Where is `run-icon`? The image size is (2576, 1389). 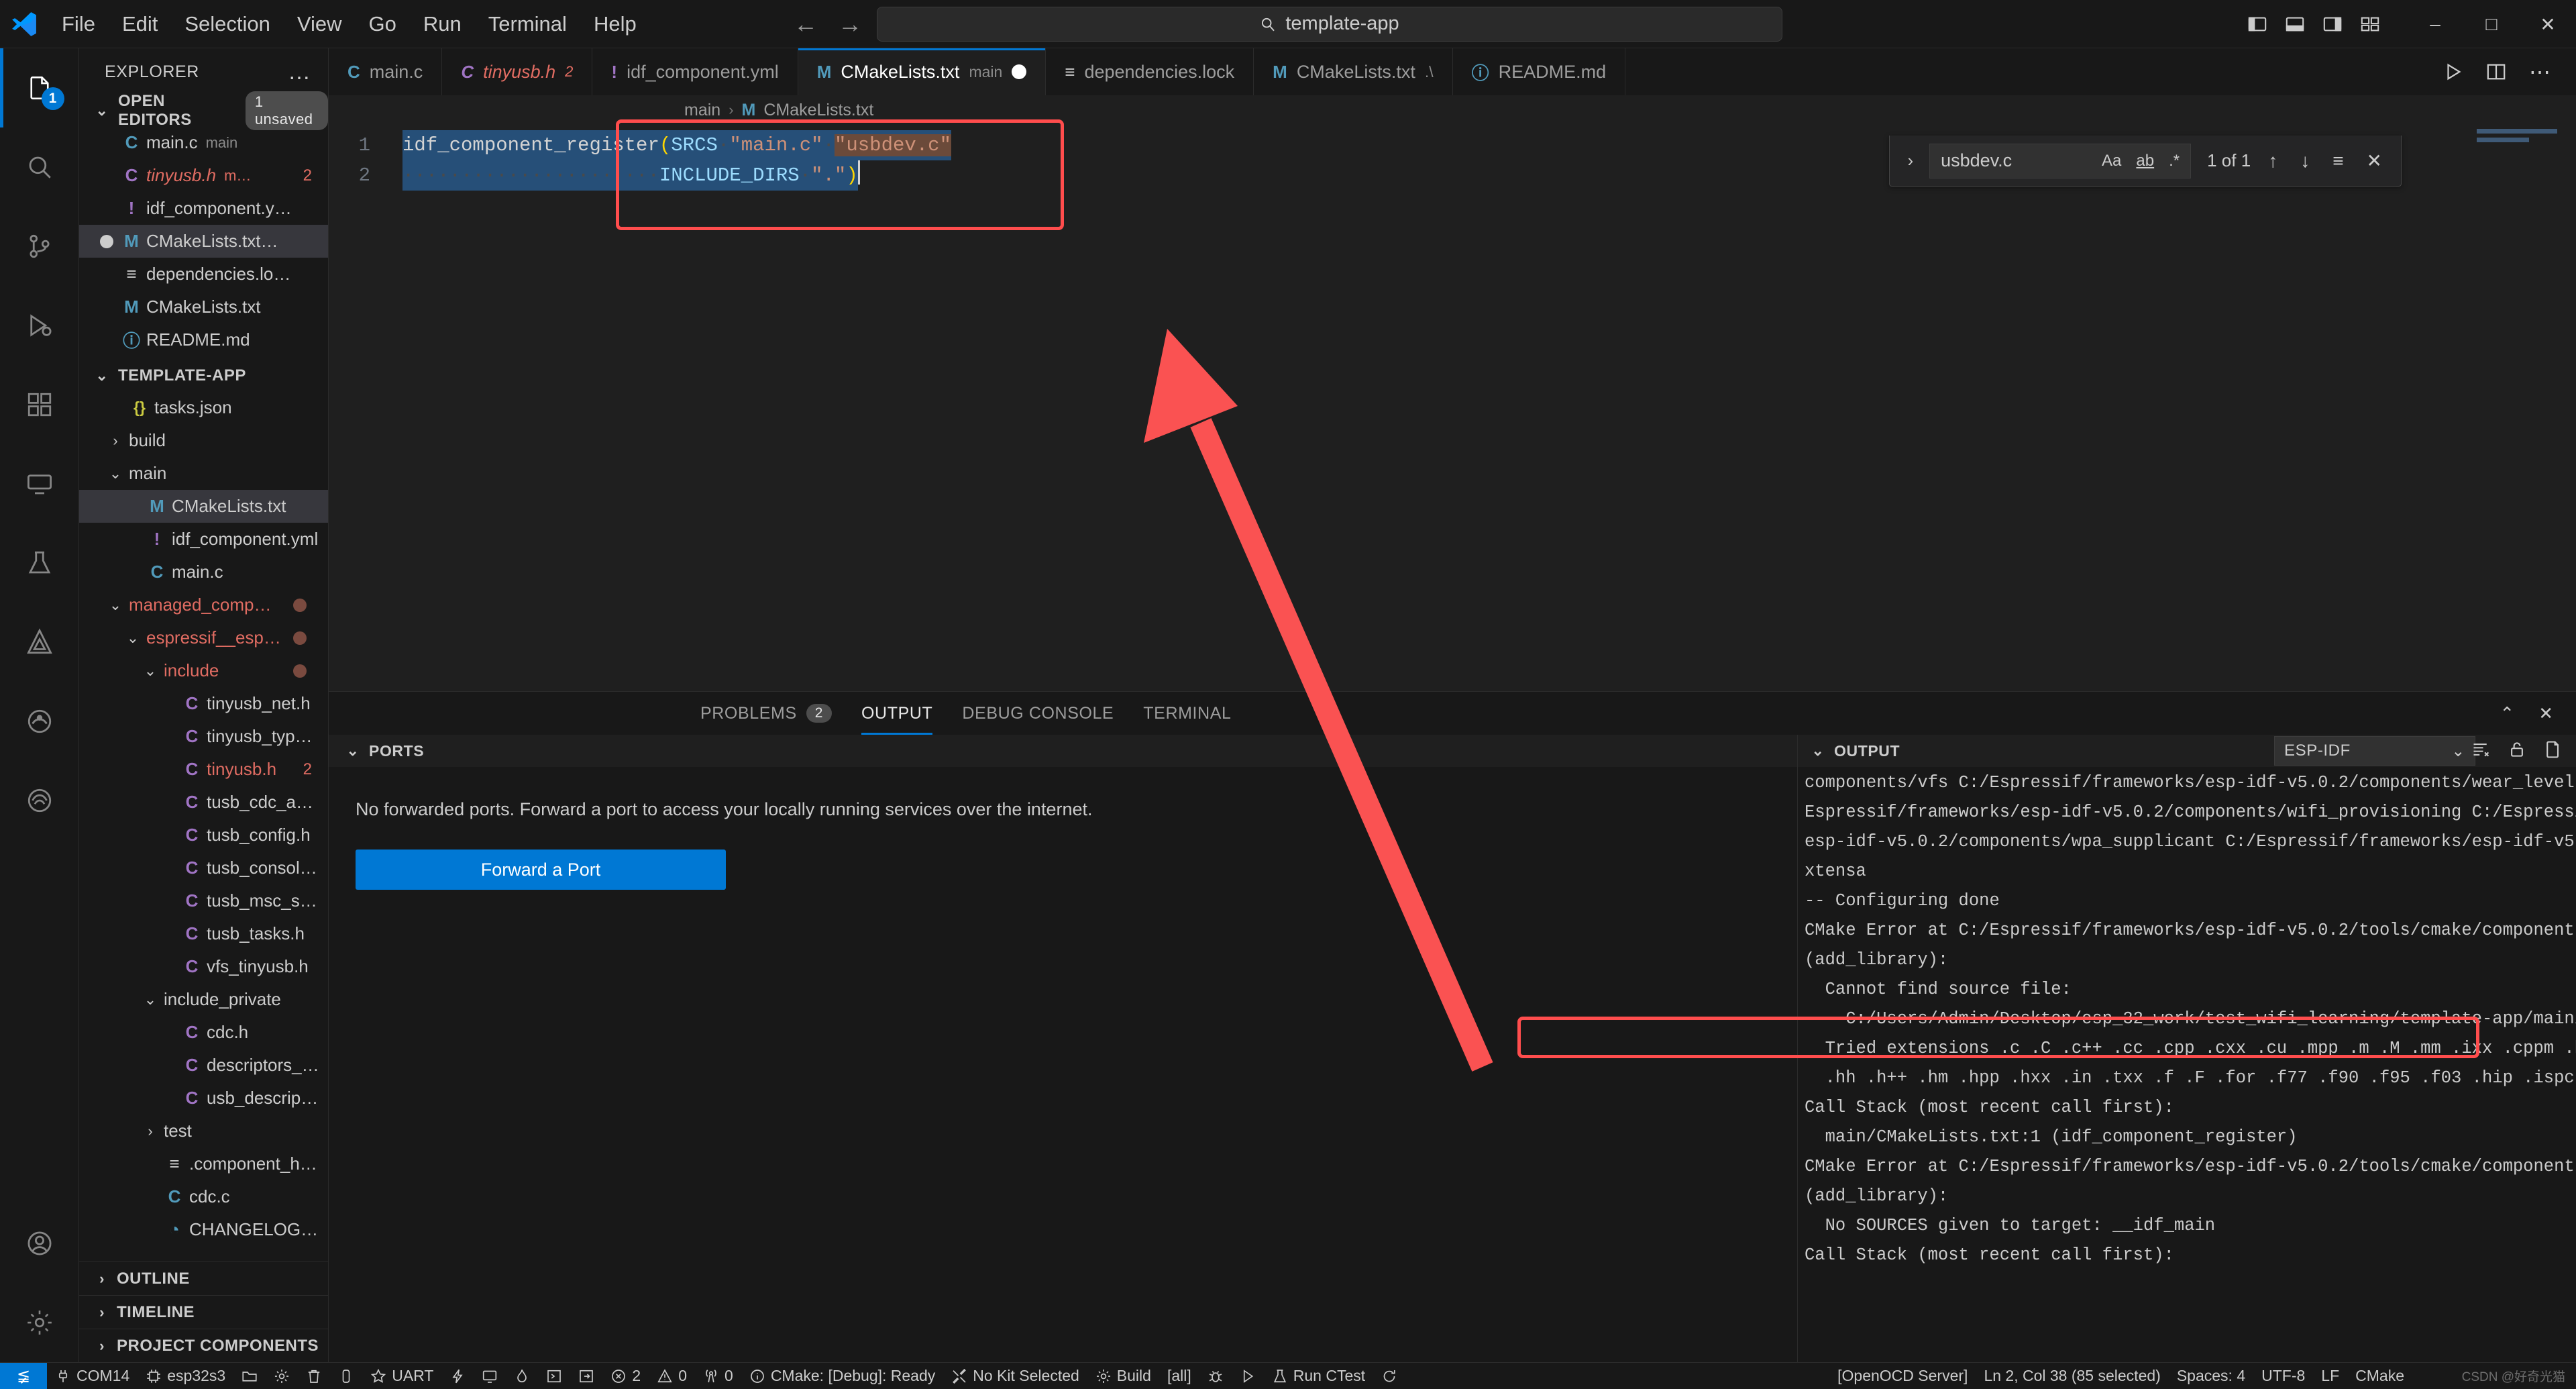 run-icon is located at coordinates (2453, 72).